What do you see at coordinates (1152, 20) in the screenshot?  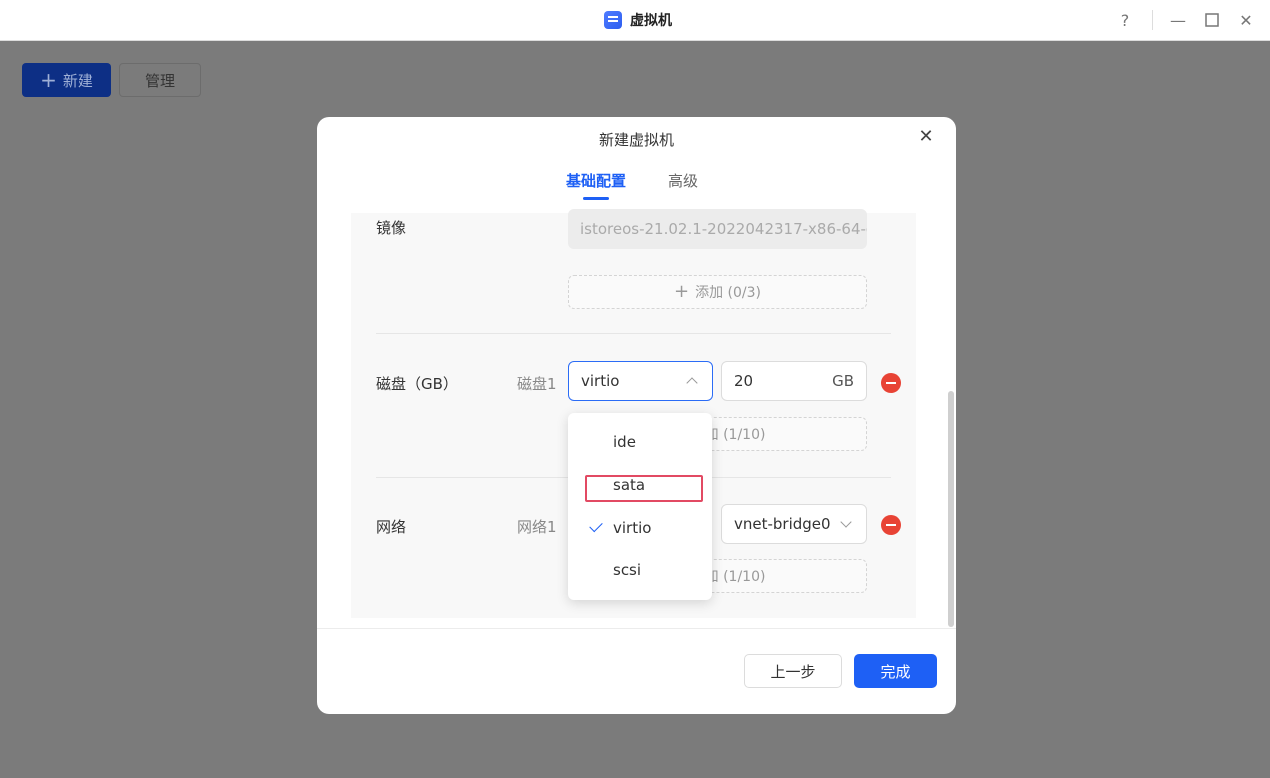 I see `titlebar-divider` at bounding box center [1152, 20].